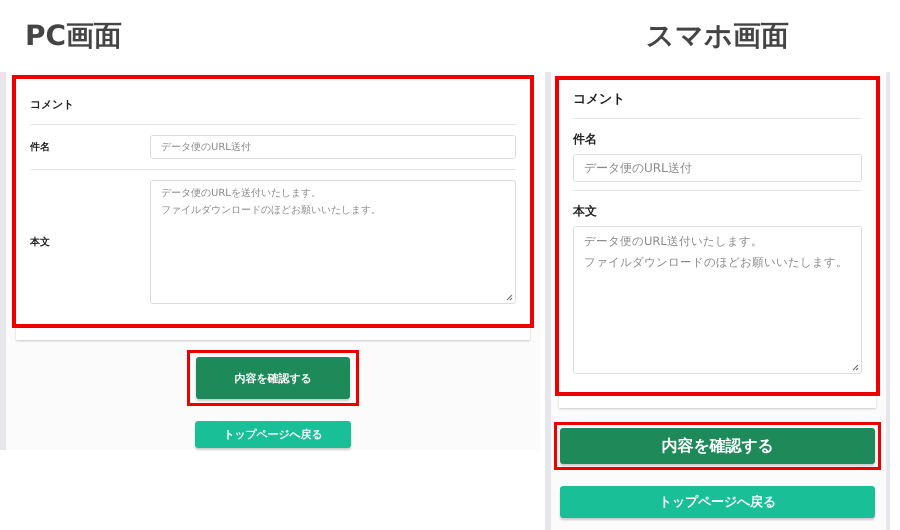 Image resolution: width=900 pixels, height=530 pixels. Describe the element at coordinates (333, 242) in the screenshot. I see `textarea-field: データ便のURLを送付いたします。 ファイルダウンロードのほどお願いいたします。` at that location.